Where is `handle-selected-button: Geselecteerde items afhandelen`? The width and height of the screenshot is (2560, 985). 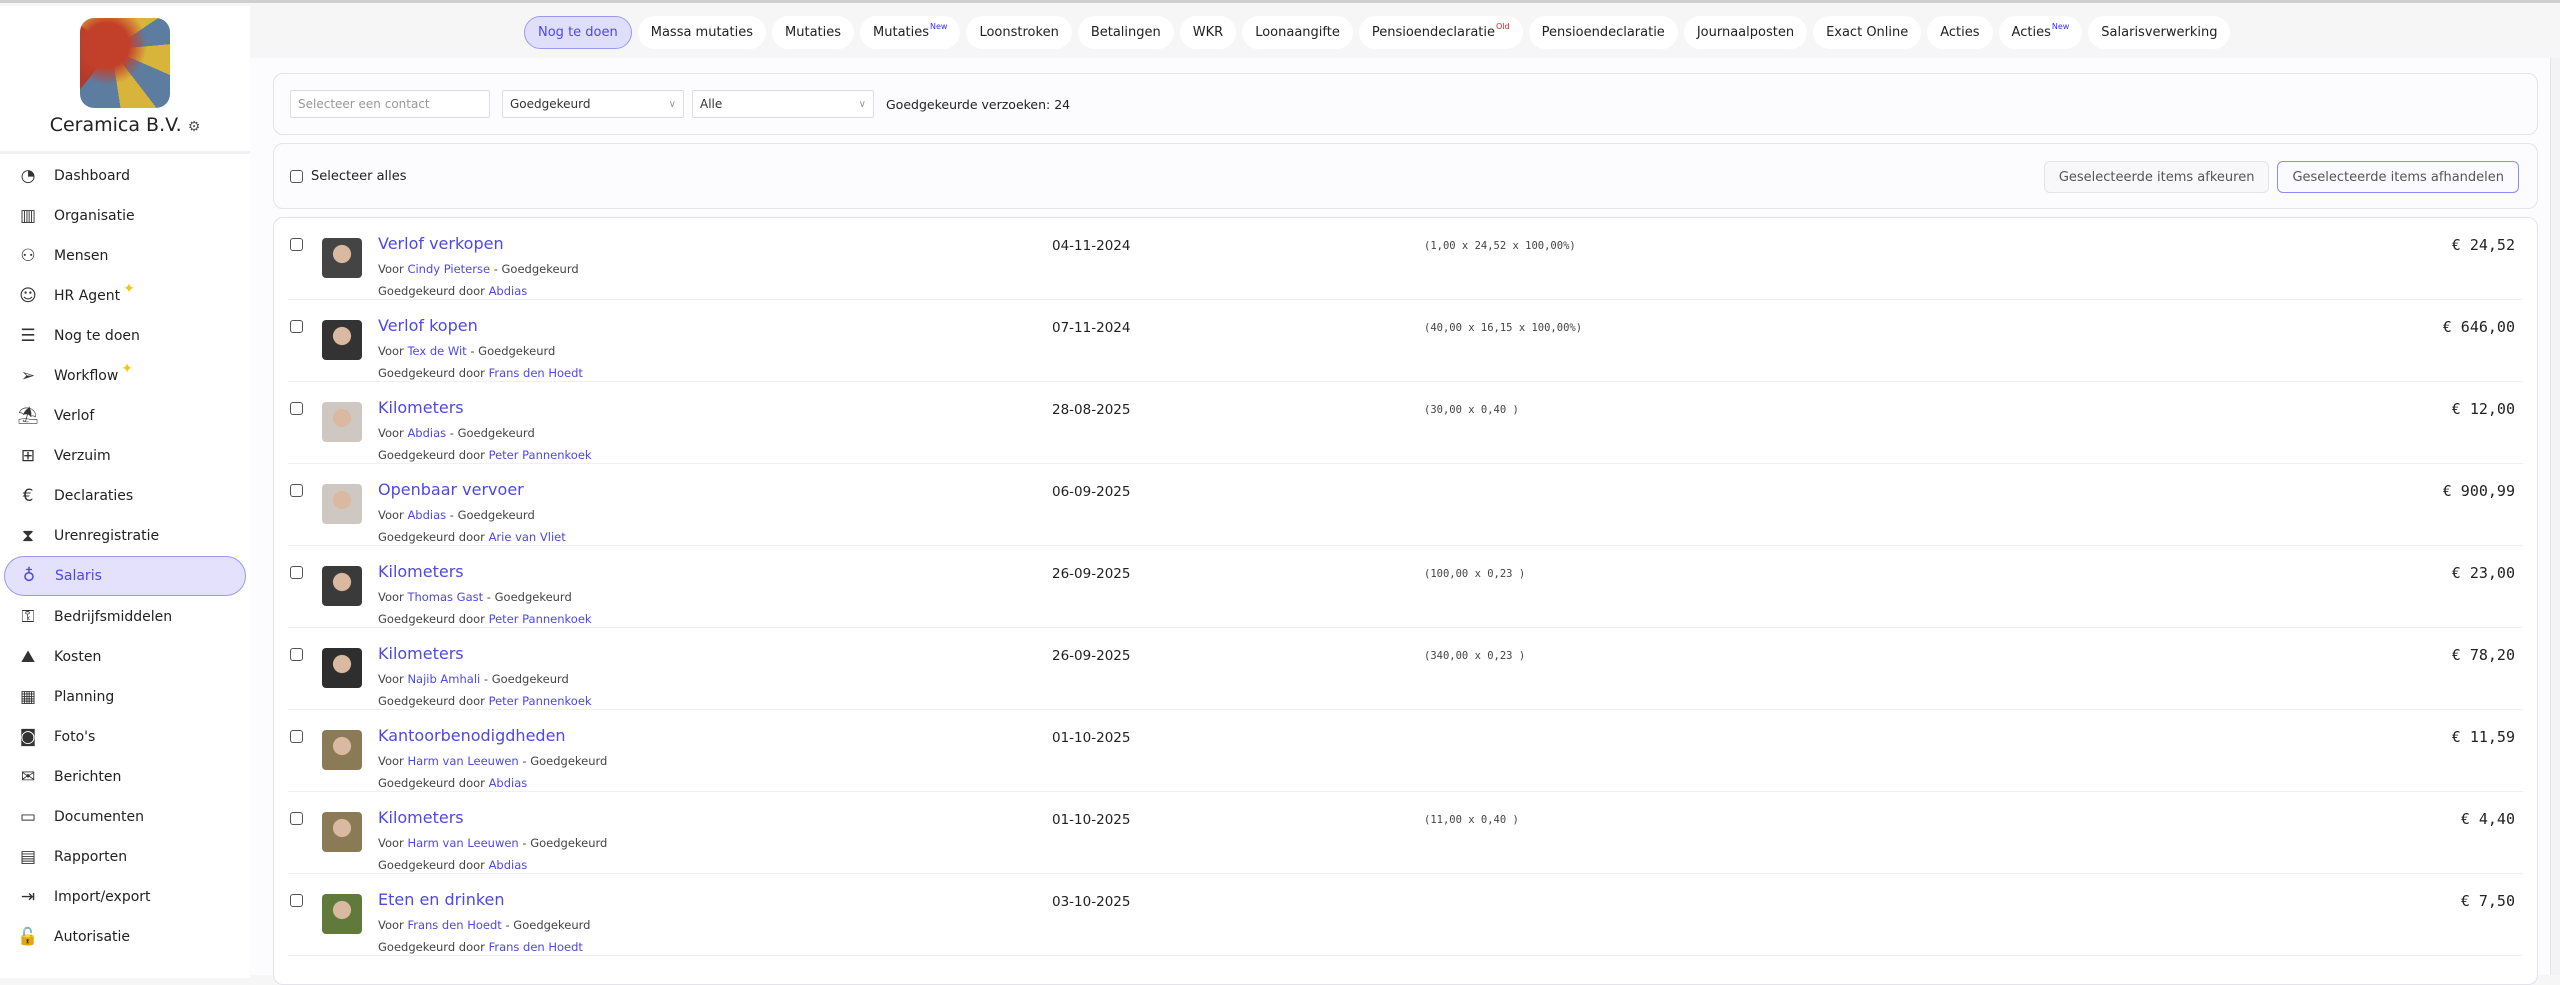 handle-selected-button: Geselecteerde items afhandelen is located at coordinates (2398, 177).